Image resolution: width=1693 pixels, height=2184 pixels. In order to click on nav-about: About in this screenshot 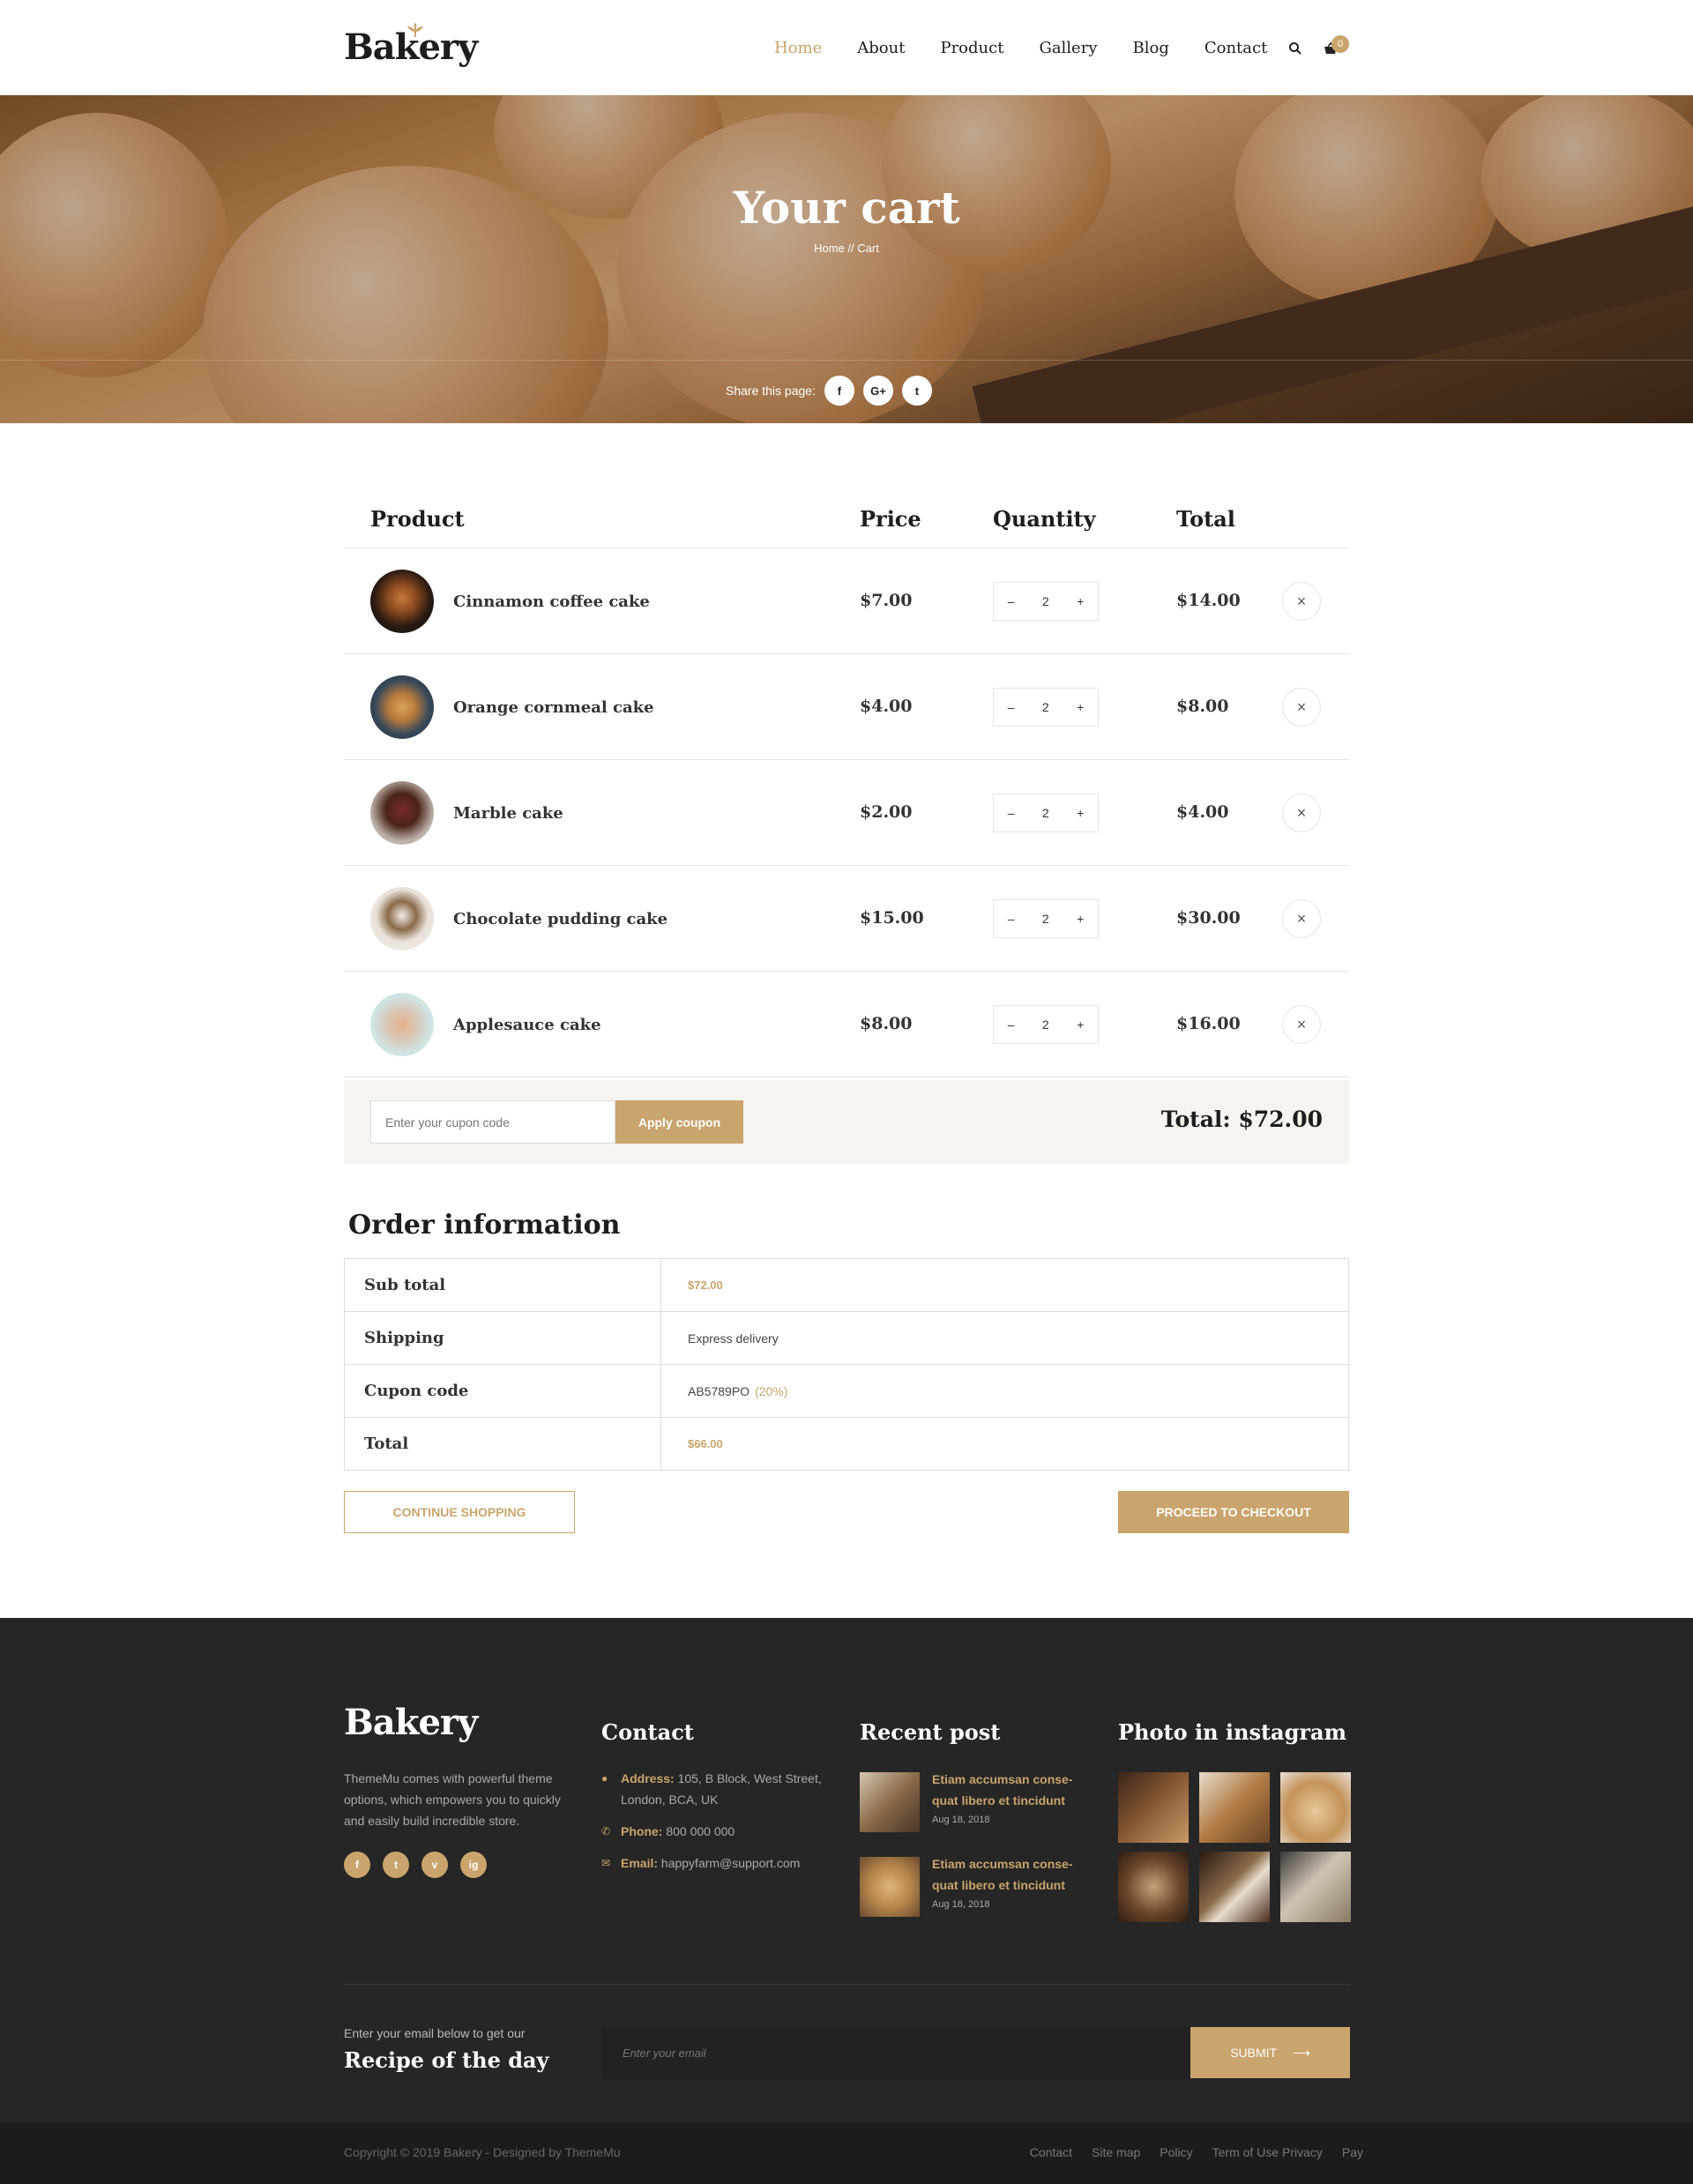, I will do `click(881, 48)`.